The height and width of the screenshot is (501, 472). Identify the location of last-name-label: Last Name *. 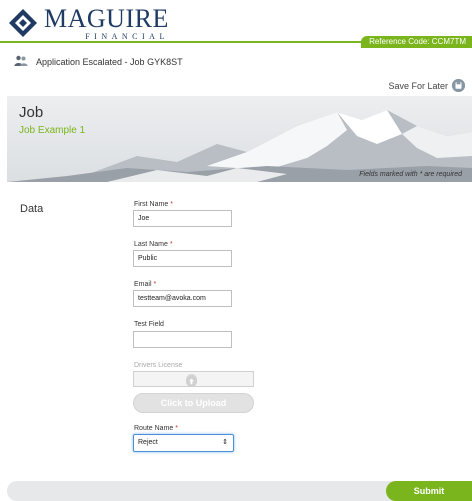
(153, 244).